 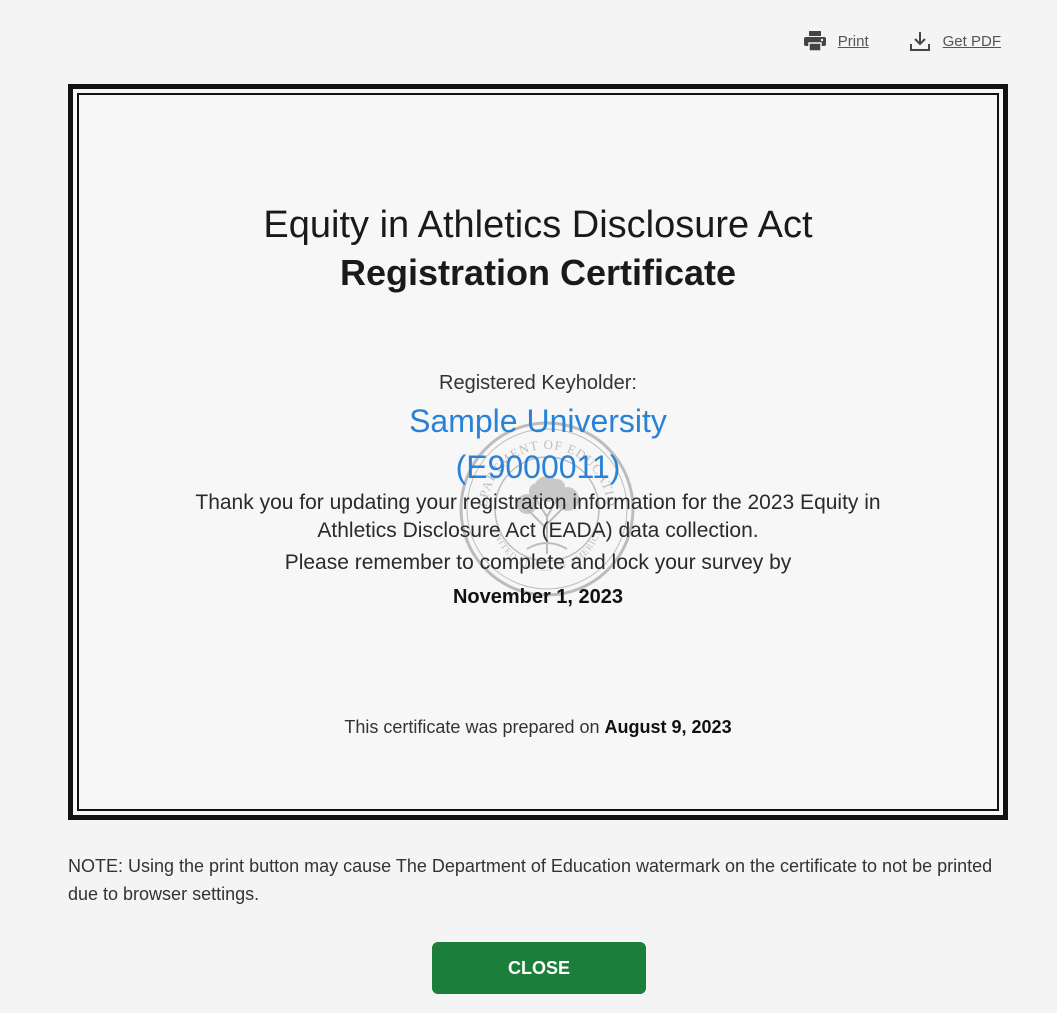 I want to click on get-pdf-label: Get PDF, so click(x=971, y=41).